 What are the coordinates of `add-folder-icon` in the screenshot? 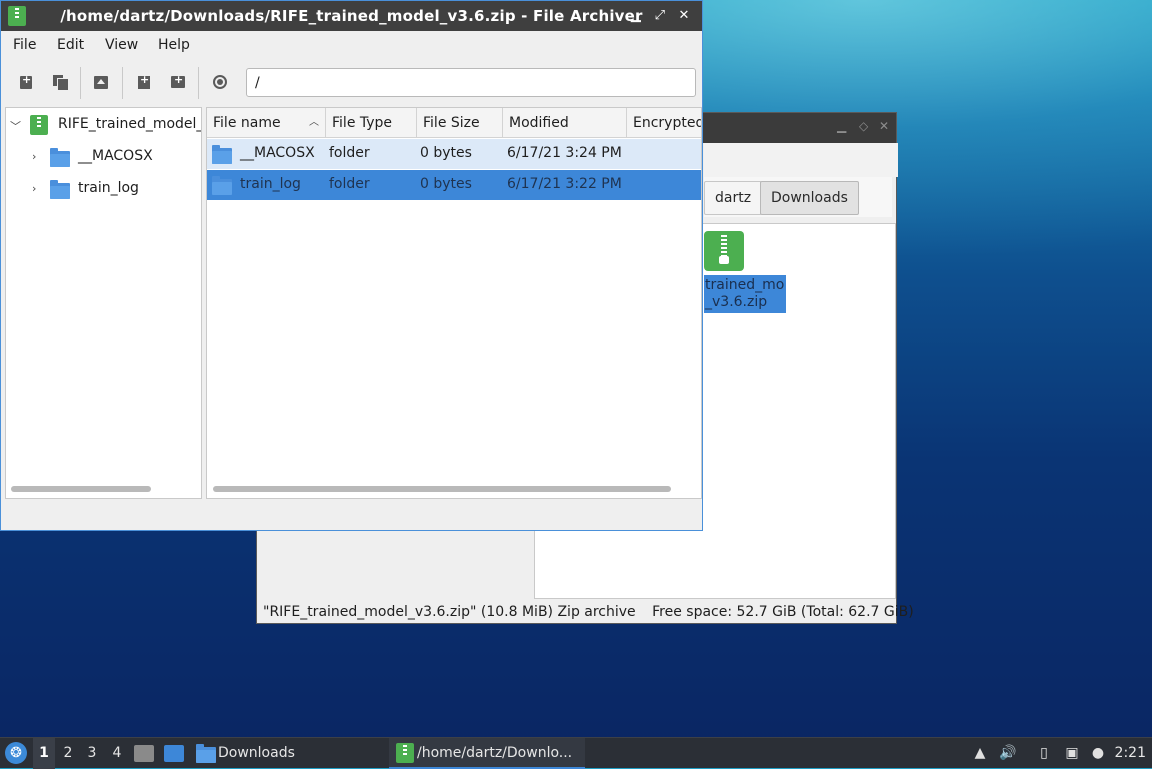 It's located at (178, 80).